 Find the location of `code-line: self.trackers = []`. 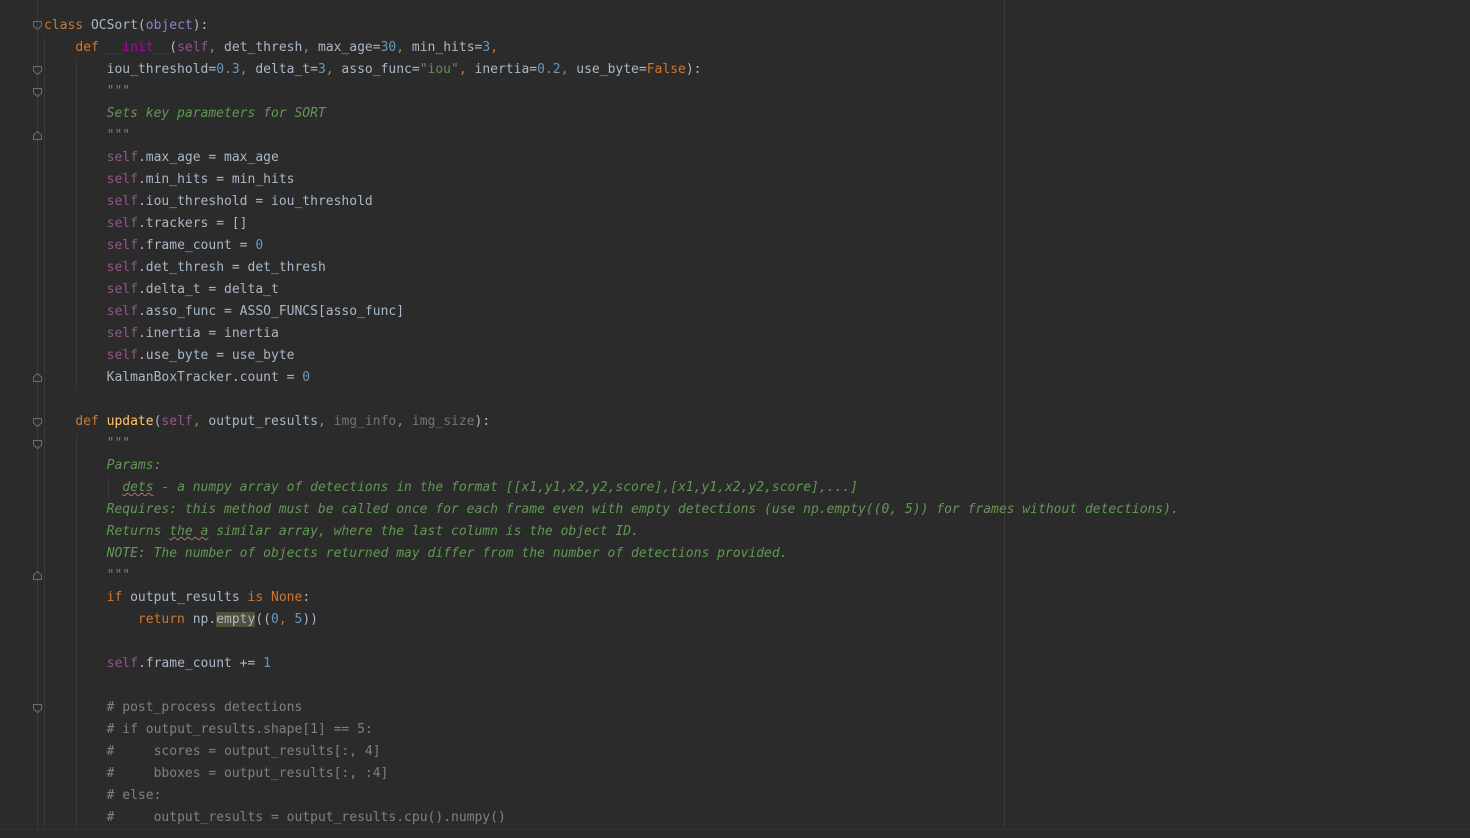

code-line: self.trackers = [] is located at coordinates (757, 224).